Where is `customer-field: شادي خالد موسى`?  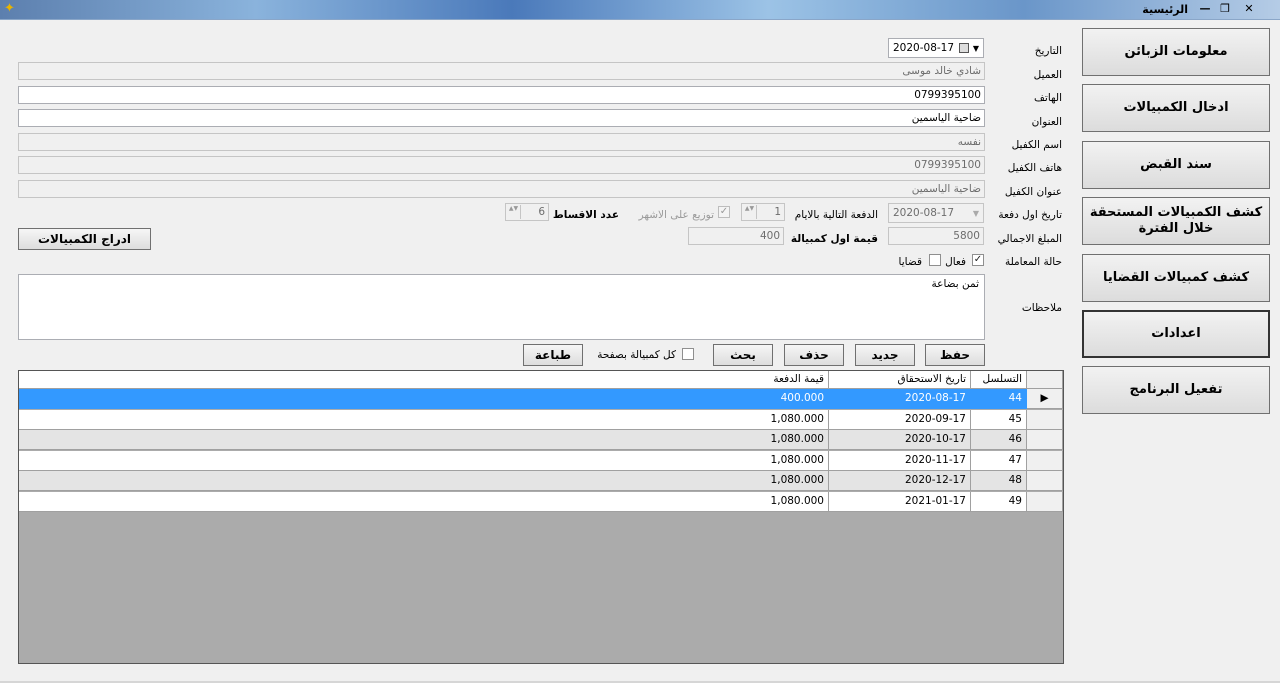
customer-field: شادي خالد موسى is located at coordinates (501, 71).